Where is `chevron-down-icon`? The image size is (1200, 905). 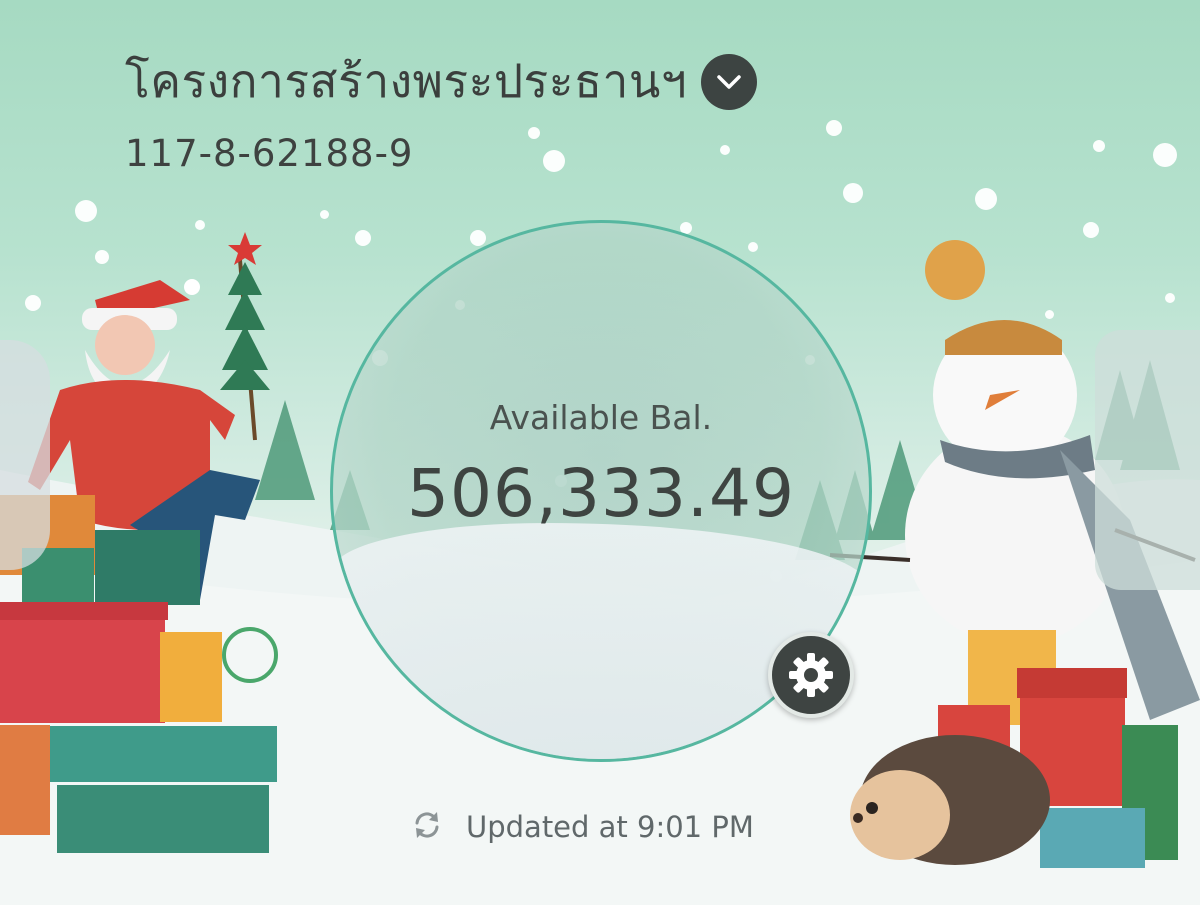
chevron-down-icon is located at coordinates (729, 81).